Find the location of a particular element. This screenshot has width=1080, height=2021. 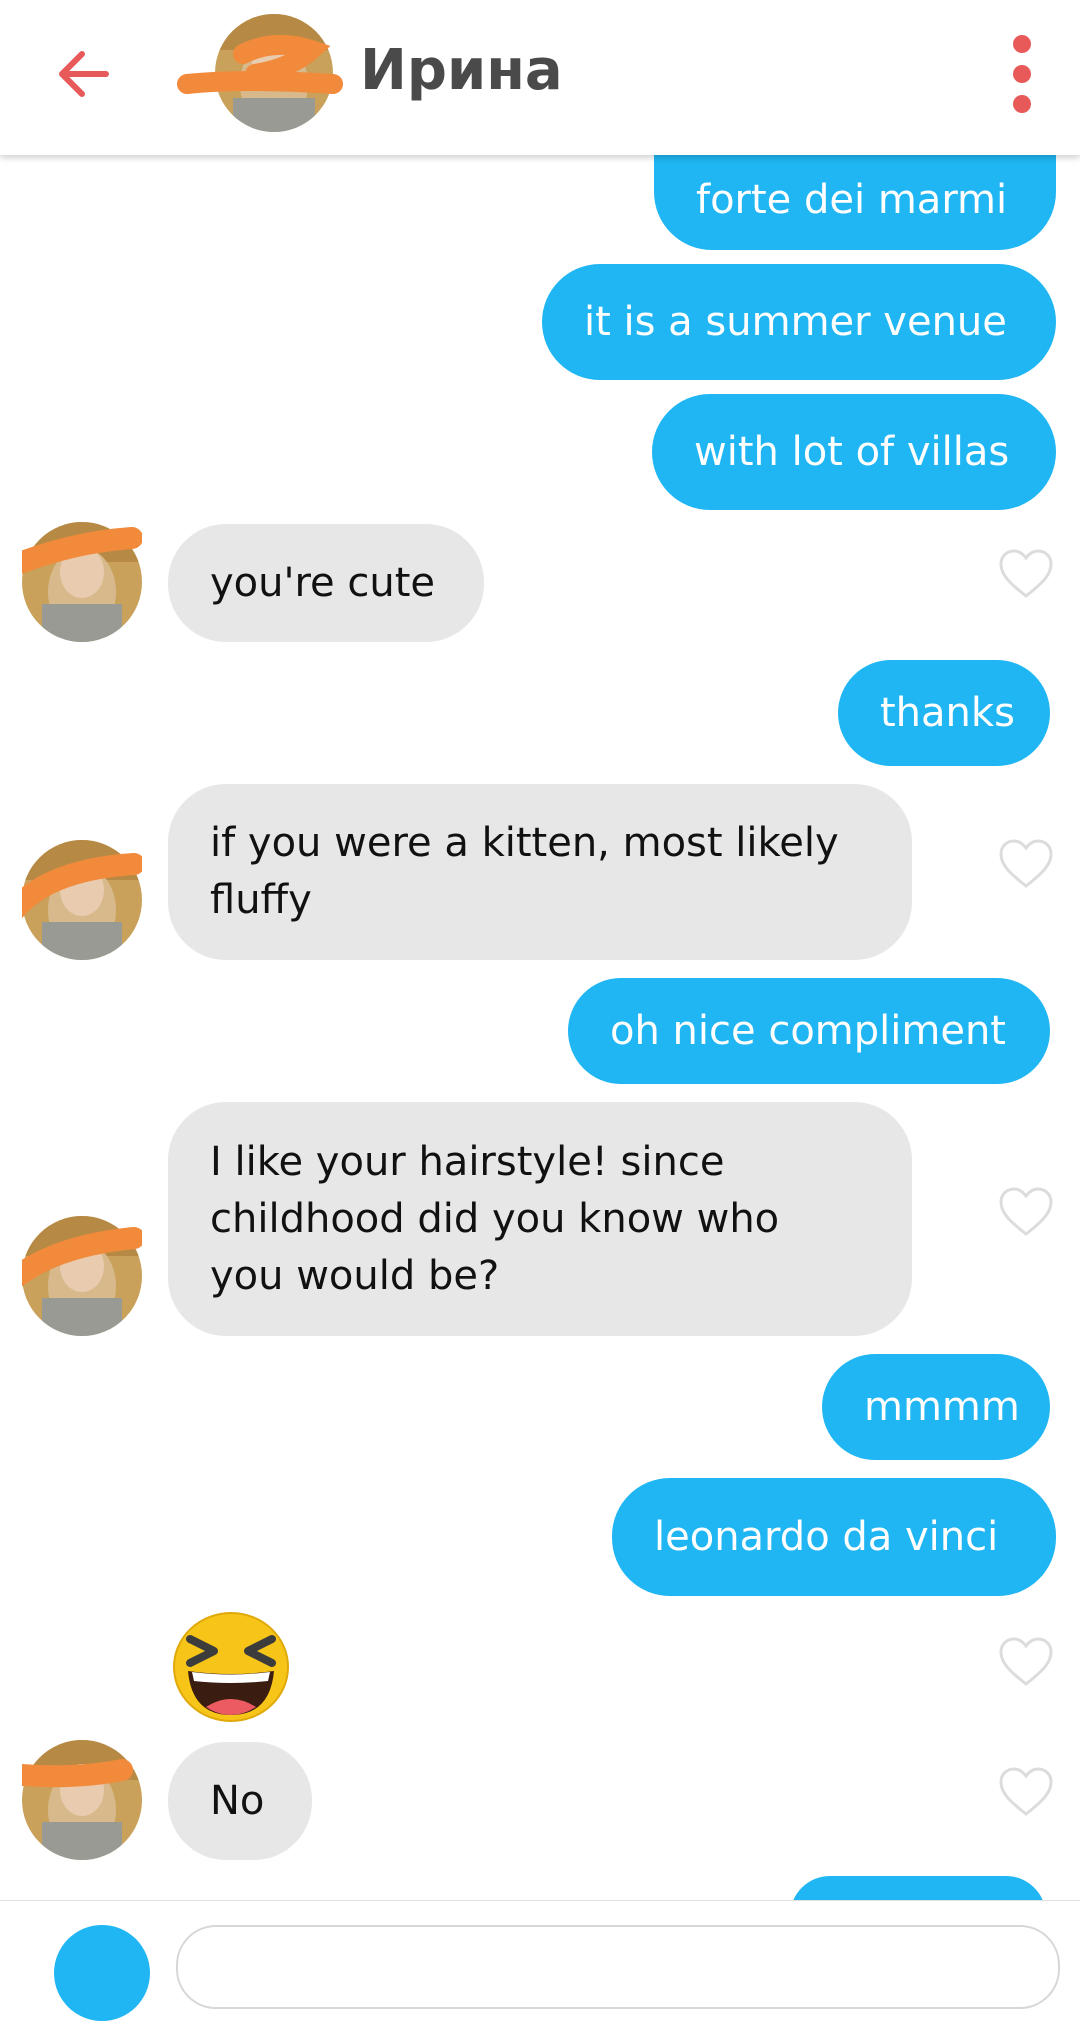

message-incoming: if you were a kitten, most likely fluffy is located at coordinates (540, 872).